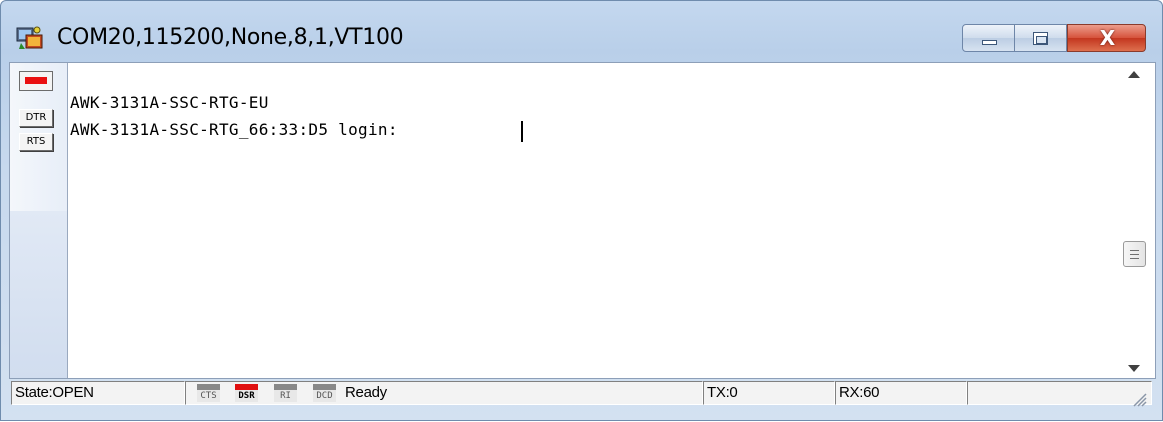 The image size is (1163, 422). I want to click on minimize-icon, so click(989, 42).